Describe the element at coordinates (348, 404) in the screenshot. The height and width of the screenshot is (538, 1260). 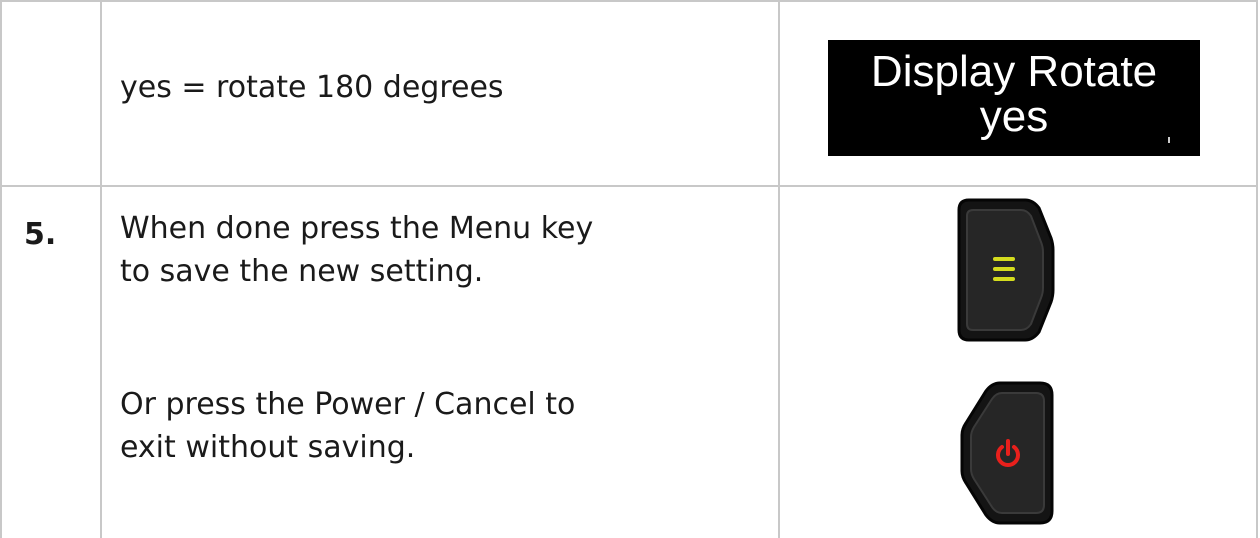
I see `text-line: Or press the Power / Cancel to` at that location.